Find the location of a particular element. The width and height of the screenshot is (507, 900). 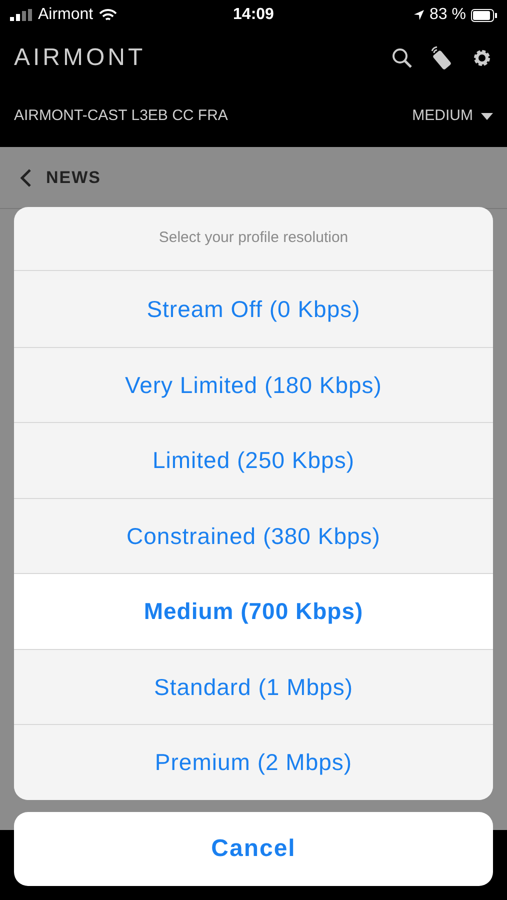

battery-icon is located at coordinates (483, 15).